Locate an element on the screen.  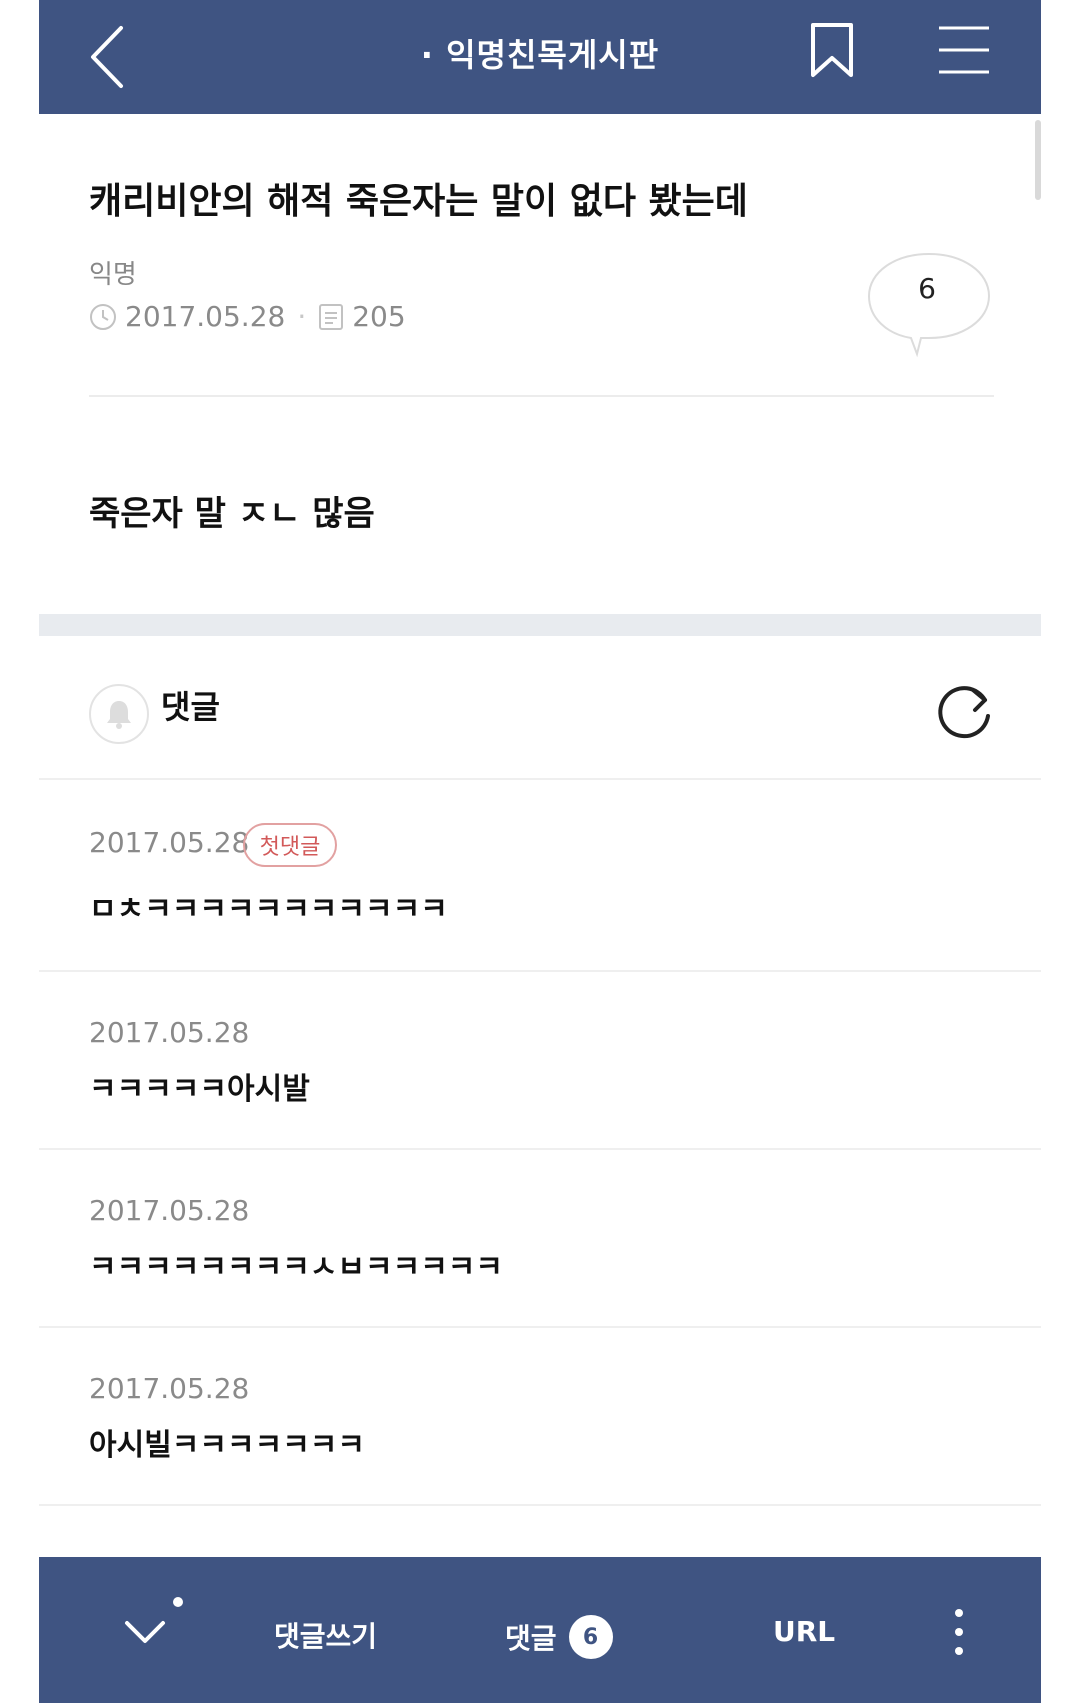
scroll-down-button is located at coordinates (145, 1632).